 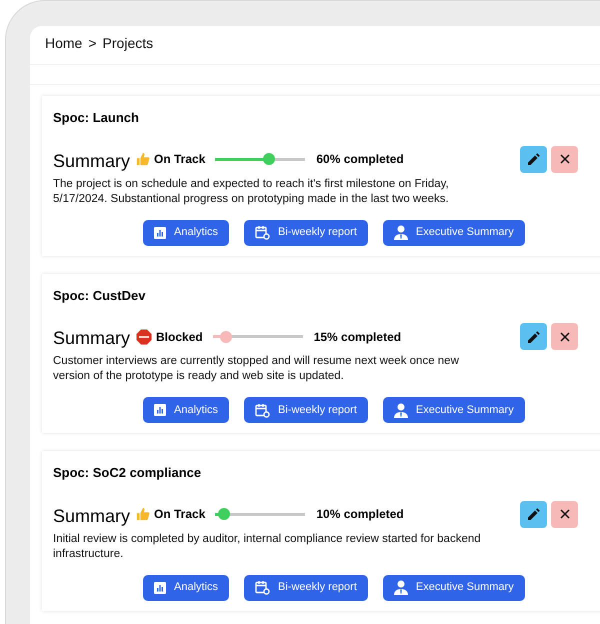 I want to click on project-title: Spoc: Launch, so click(x=96, y=118).